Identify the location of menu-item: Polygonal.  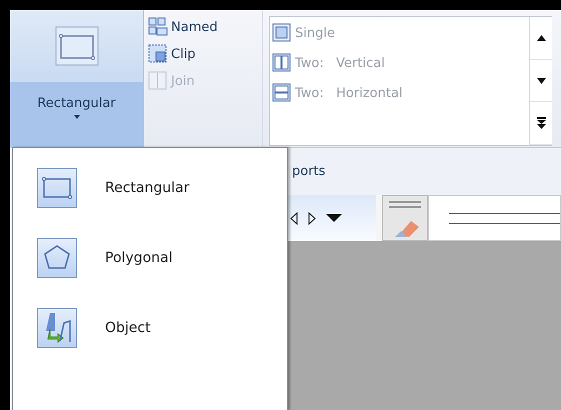
(150, 258).